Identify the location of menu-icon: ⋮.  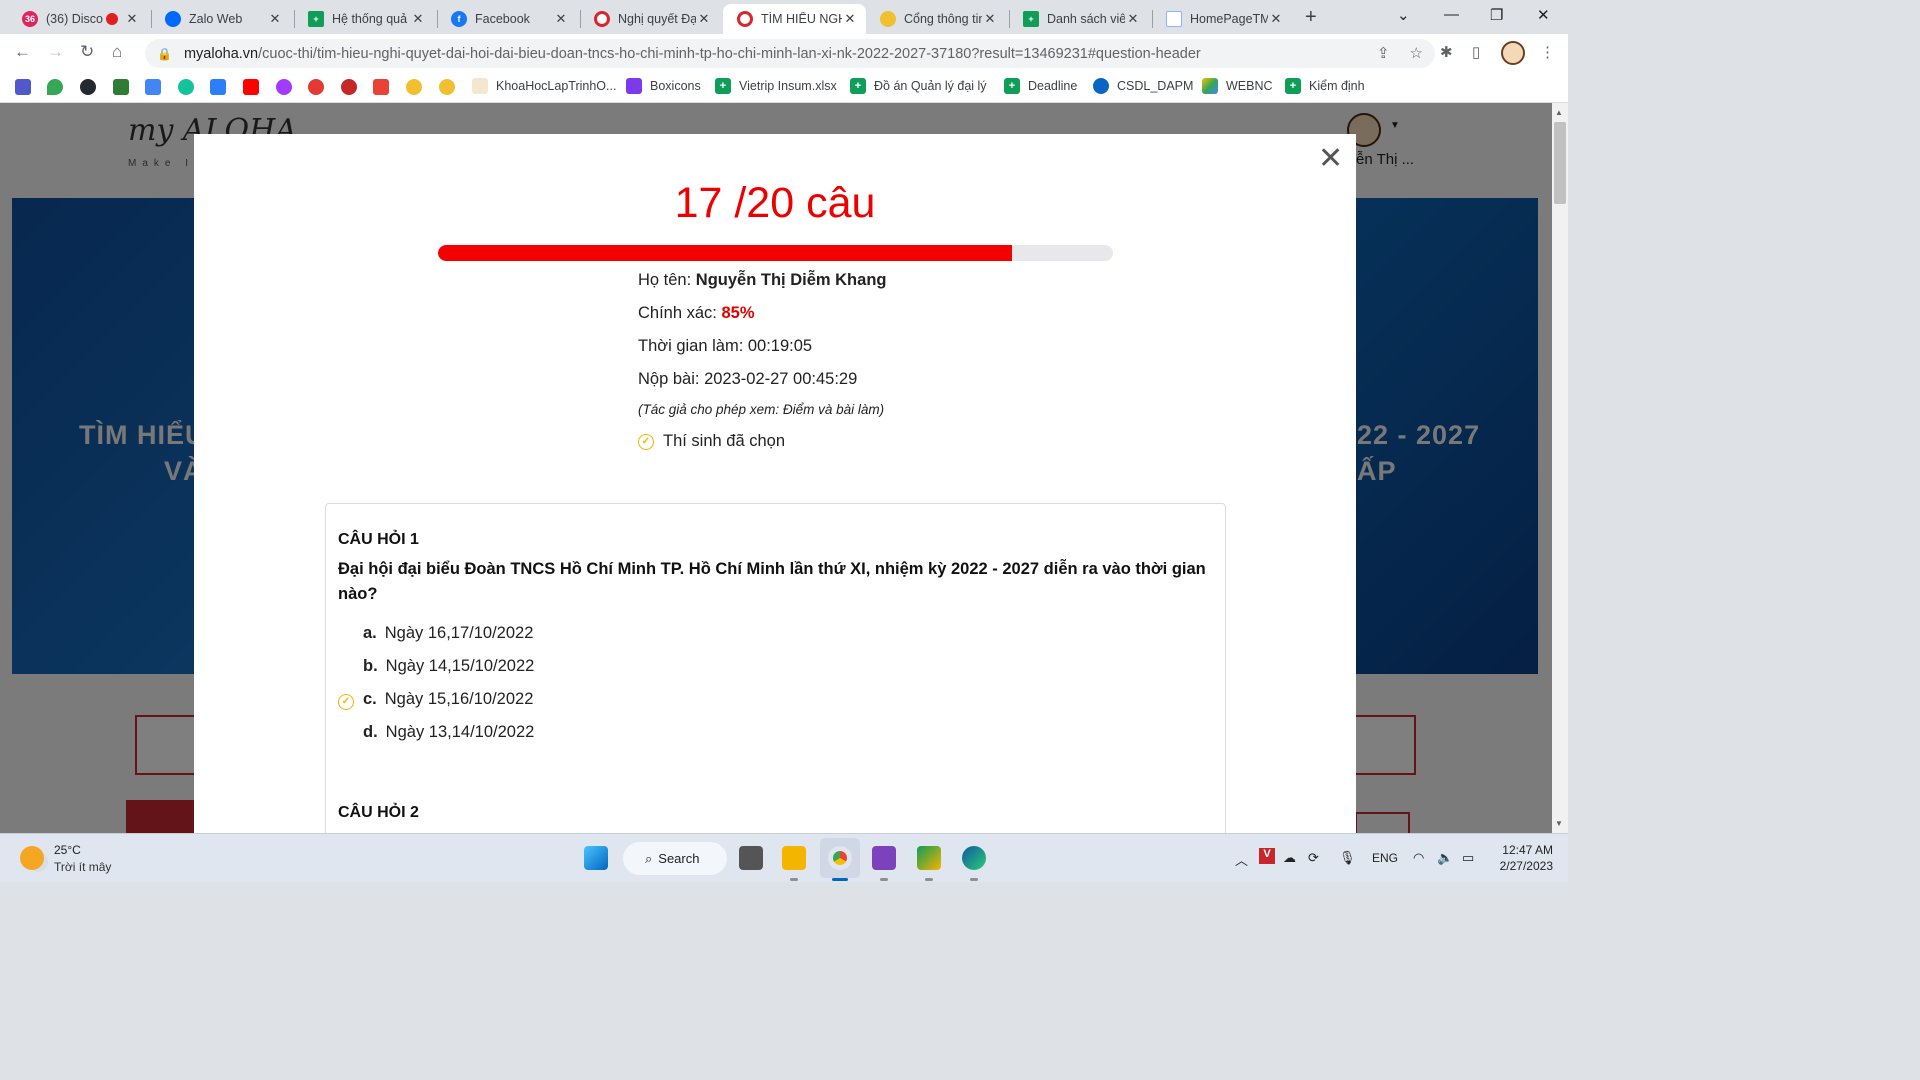
(1547, 52).